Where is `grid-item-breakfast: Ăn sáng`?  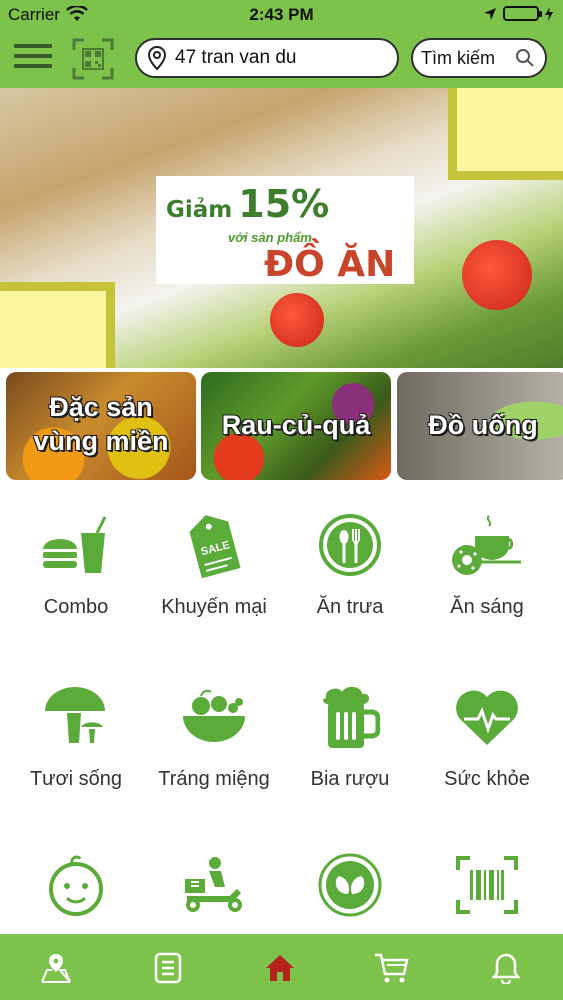 grid-item-breakfast: Ăn sáng is located at coordinates (487, 565).